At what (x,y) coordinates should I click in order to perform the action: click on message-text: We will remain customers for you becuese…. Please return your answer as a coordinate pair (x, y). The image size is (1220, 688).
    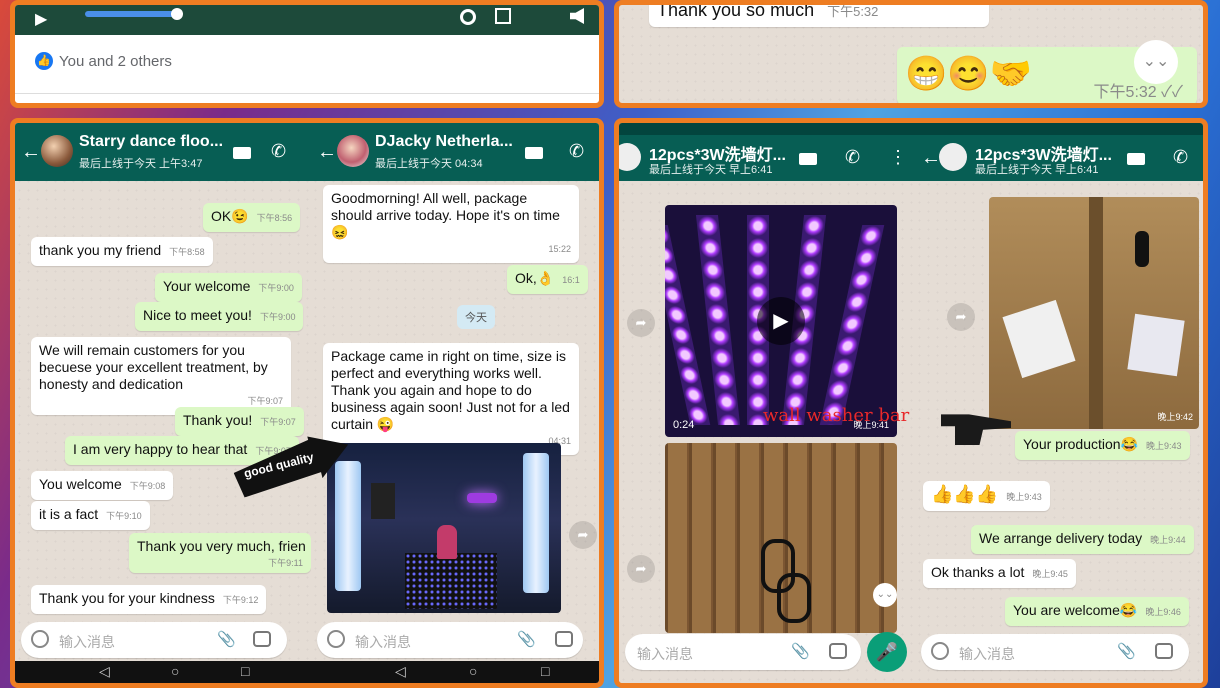
    Looking at the image, I should click on (153, 367).